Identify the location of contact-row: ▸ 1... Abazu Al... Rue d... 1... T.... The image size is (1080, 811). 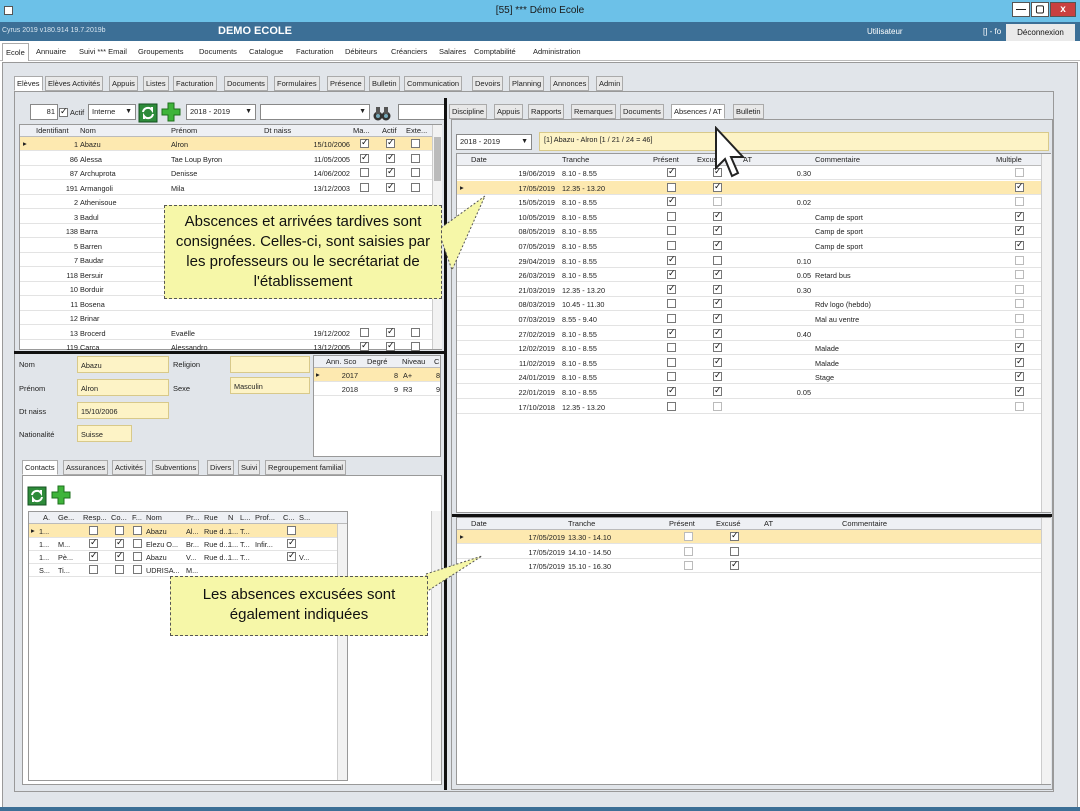
(183, 531).